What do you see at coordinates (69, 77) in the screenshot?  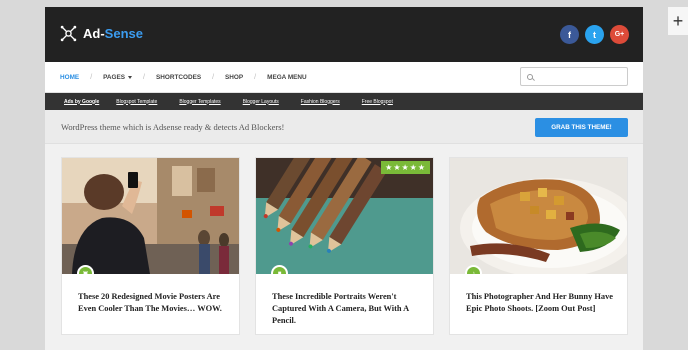 I see `nav-item-home: HOME` at bounding box center [69, 77].